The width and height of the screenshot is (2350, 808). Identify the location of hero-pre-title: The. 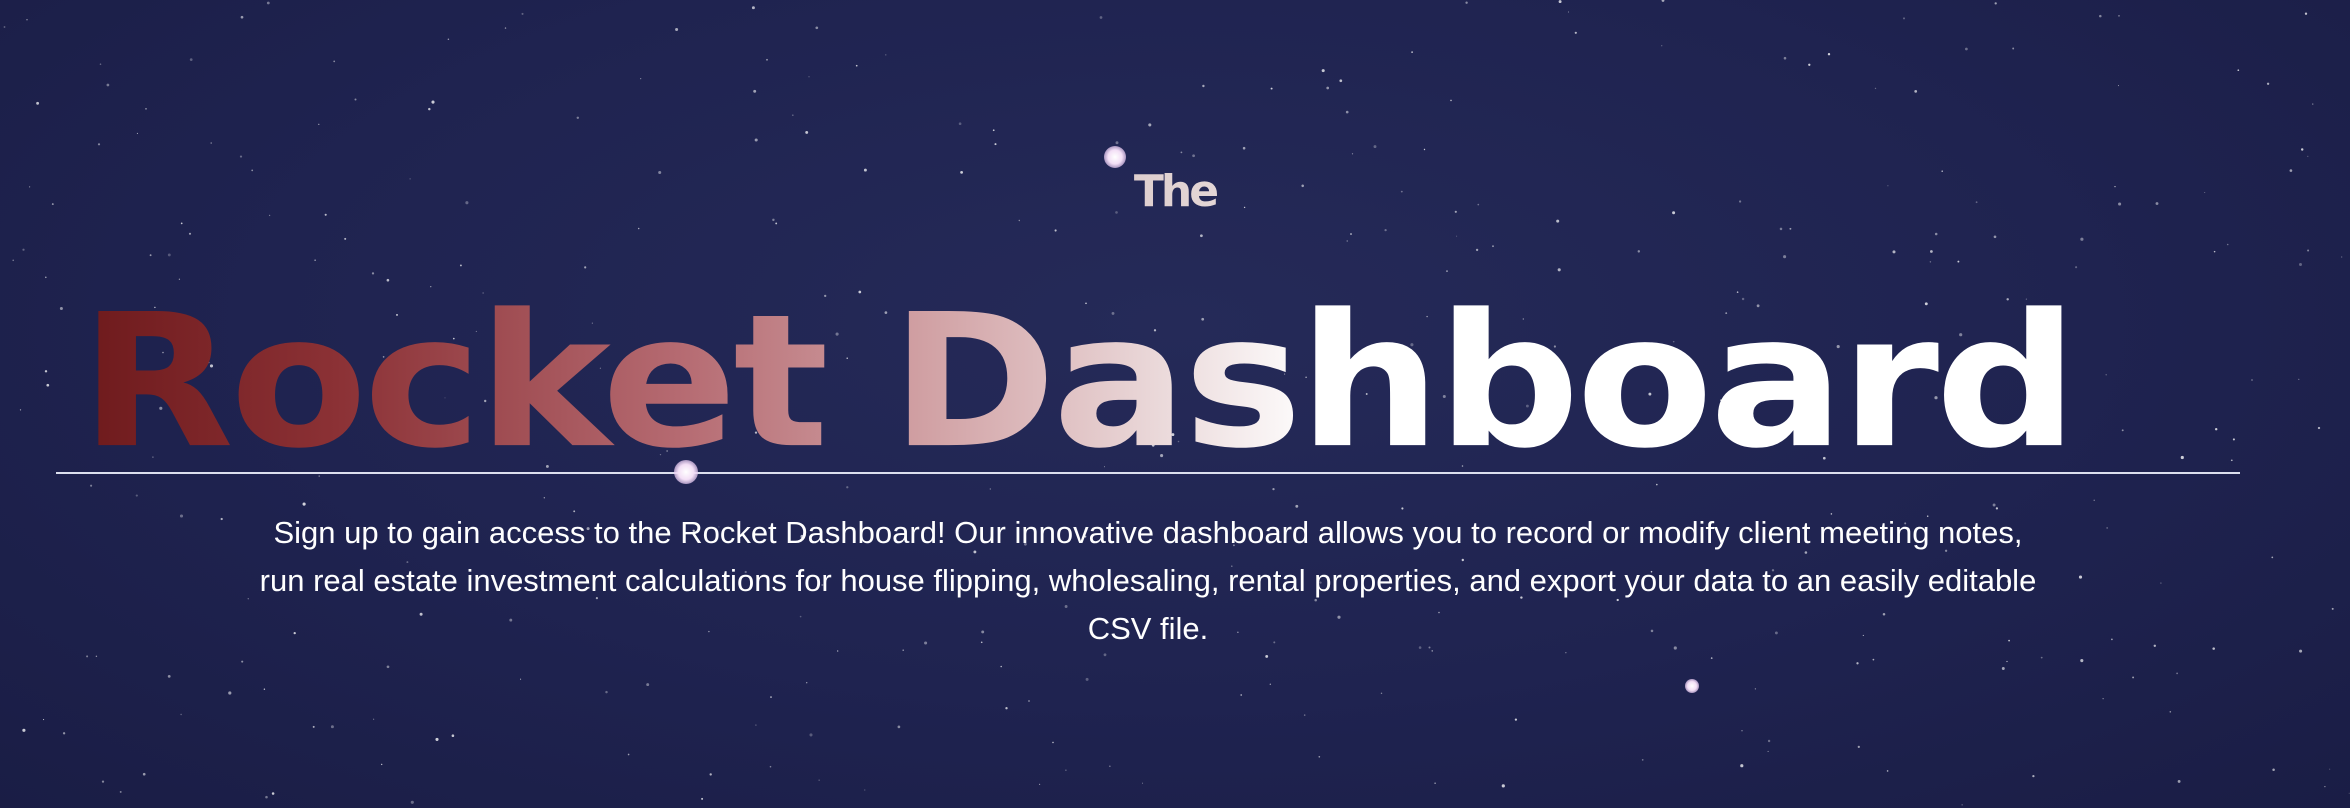
(1175, 192).